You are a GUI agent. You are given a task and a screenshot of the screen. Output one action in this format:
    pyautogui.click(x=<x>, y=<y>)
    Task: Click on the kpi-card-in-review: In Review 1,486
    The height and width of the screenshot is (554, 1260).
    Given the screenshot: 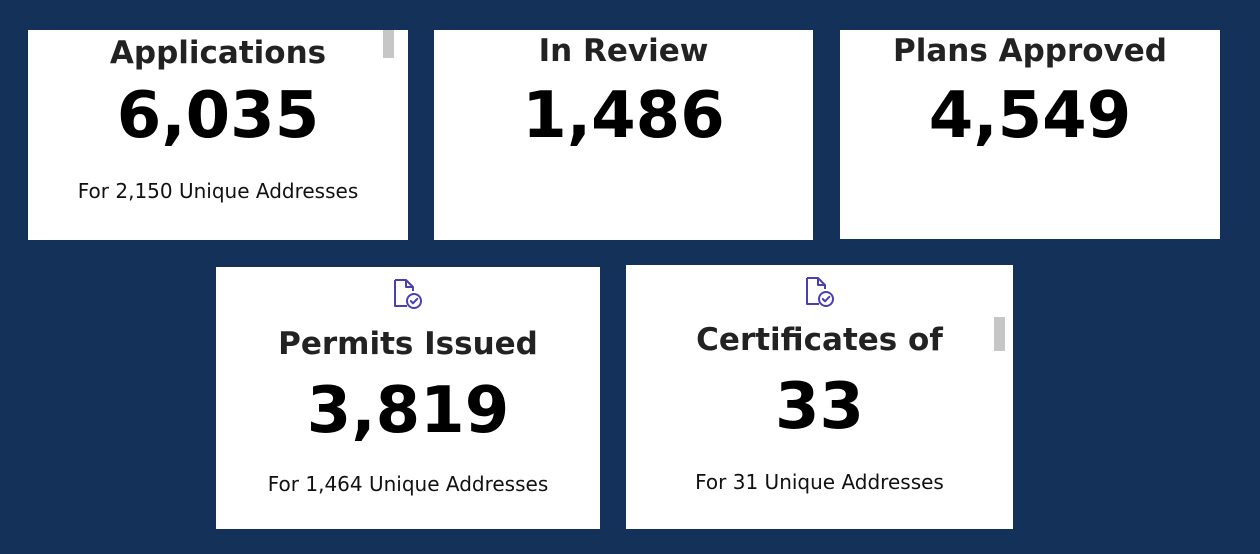 What is the action you would take?
    pyautogui.click(x=623, y=135)
    